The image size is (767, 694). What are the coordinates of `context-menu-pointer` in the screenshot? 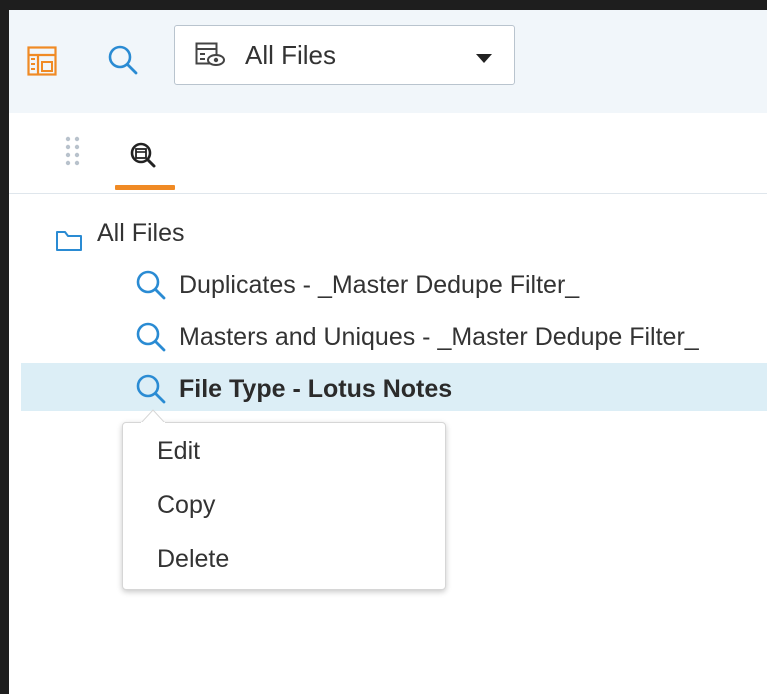 It's located at (153, 416).